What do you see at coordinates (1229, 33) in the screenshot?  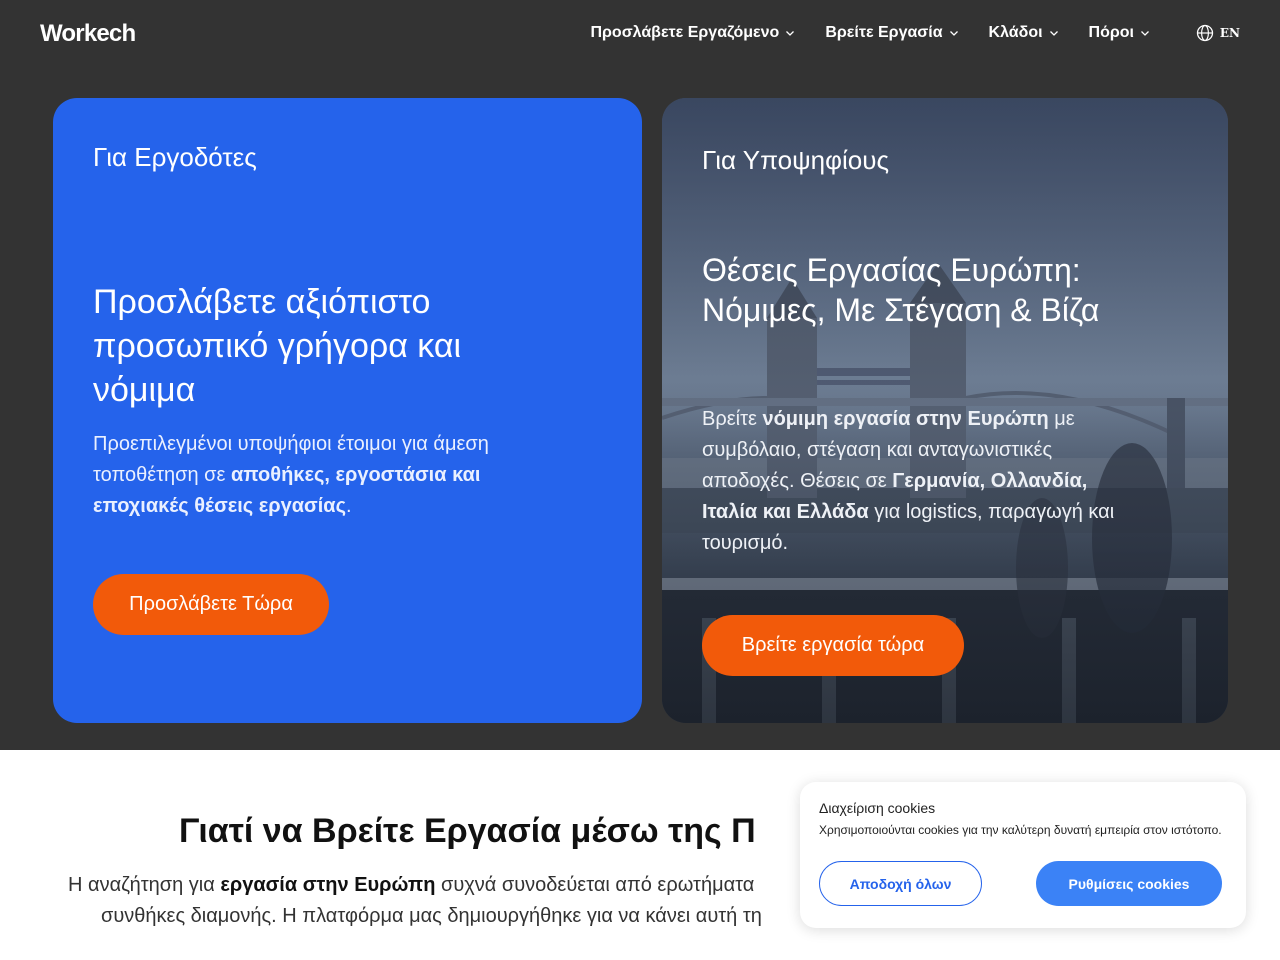 I see `language-label: EN` at bounding box center [1229, 33].